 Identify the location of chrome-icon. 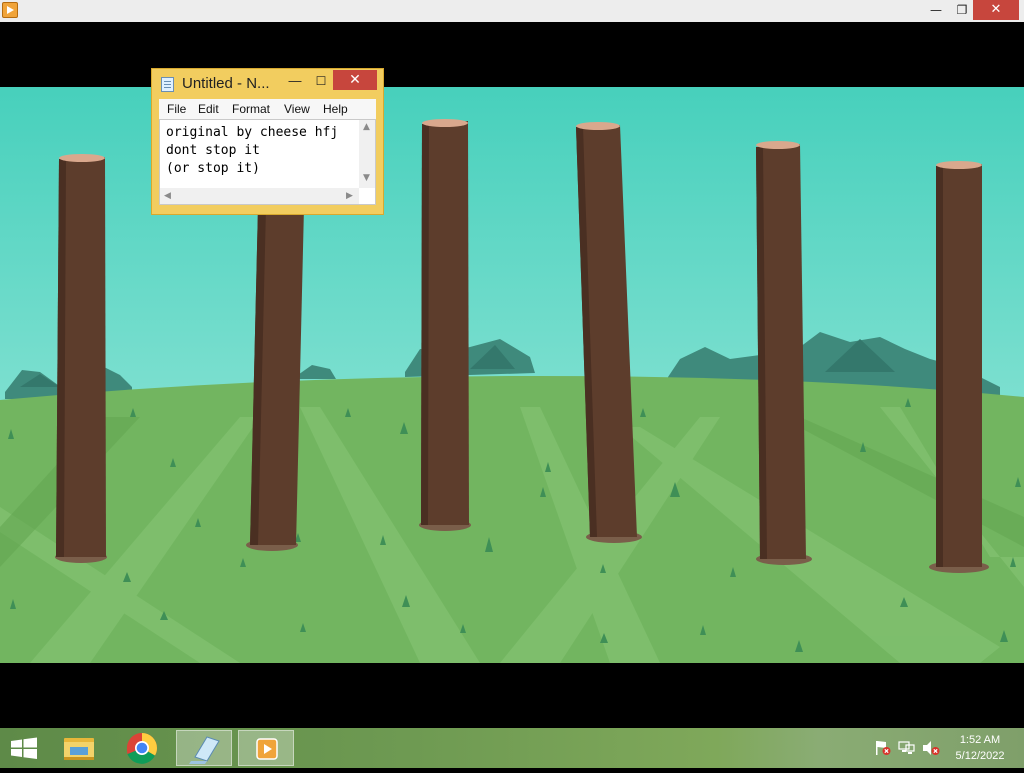
(141, 748).